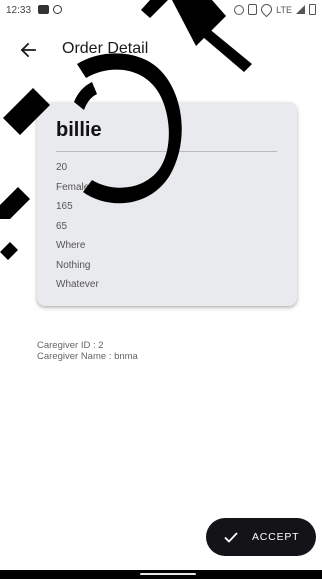 The image size is (322, 579). Describe the element at coordinates (19, 10) in the screenshot. I see `status-time: 12:33` at that location.